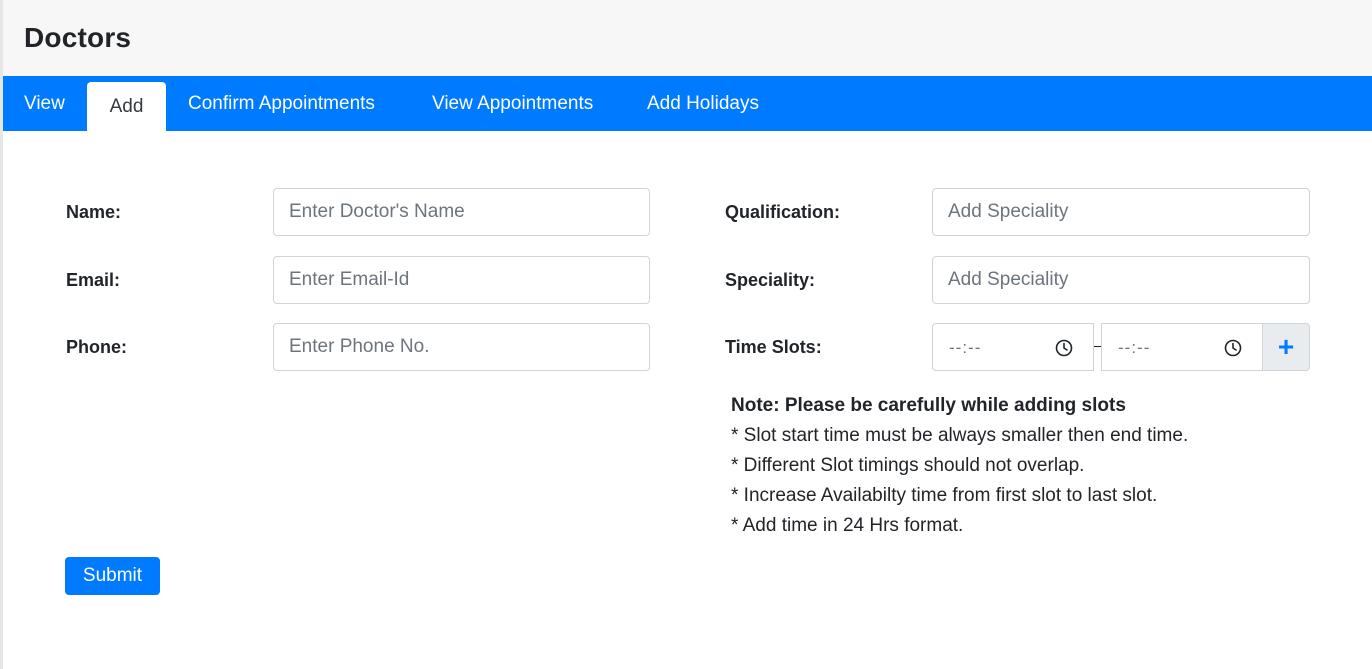 The height and width of the screenshot is (669, 1372). I want to click on speciality-input, so click(1121, 280).